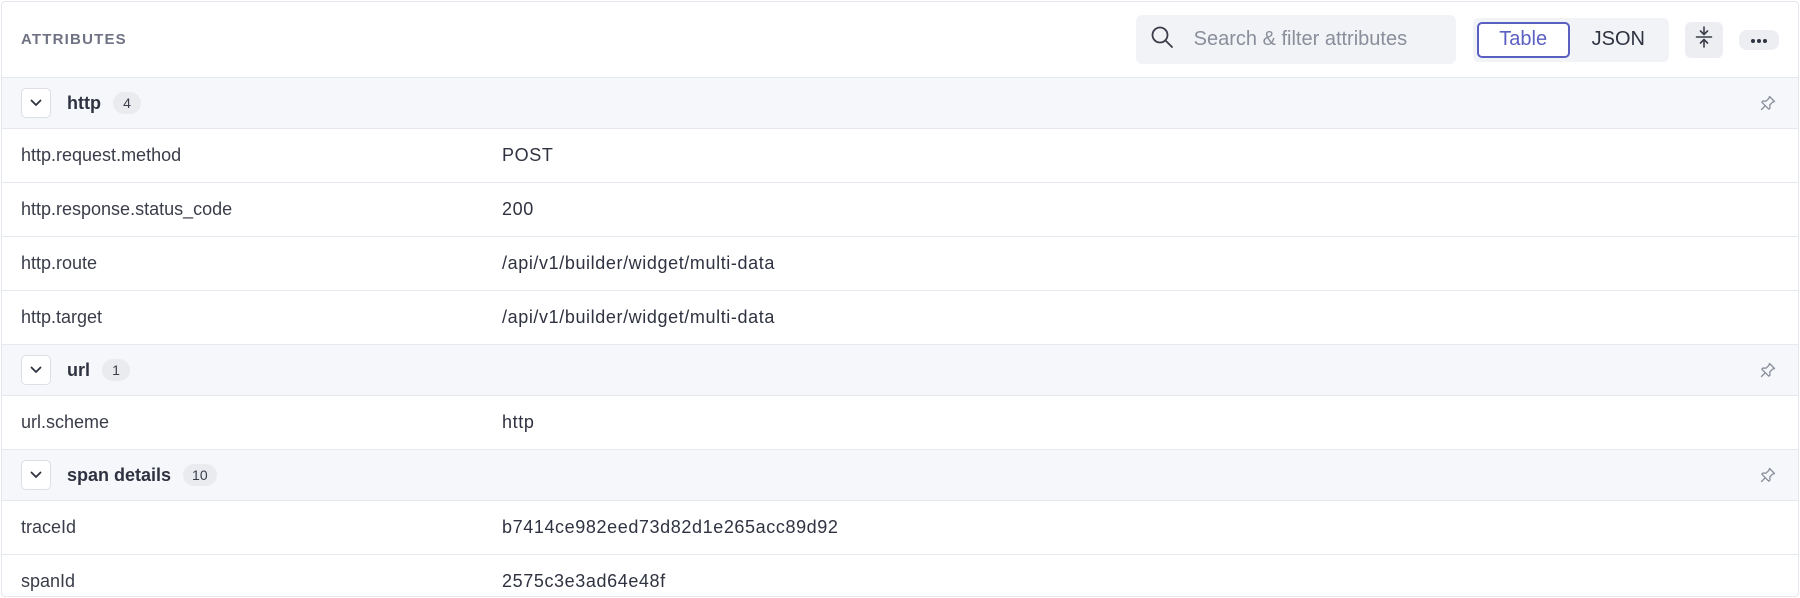 The height and width of the screenshot is (598, 1800). What do you see at coordinates (84, 102) in the screenshot?
I see `group-name: http` at bounding box center [84, 102].